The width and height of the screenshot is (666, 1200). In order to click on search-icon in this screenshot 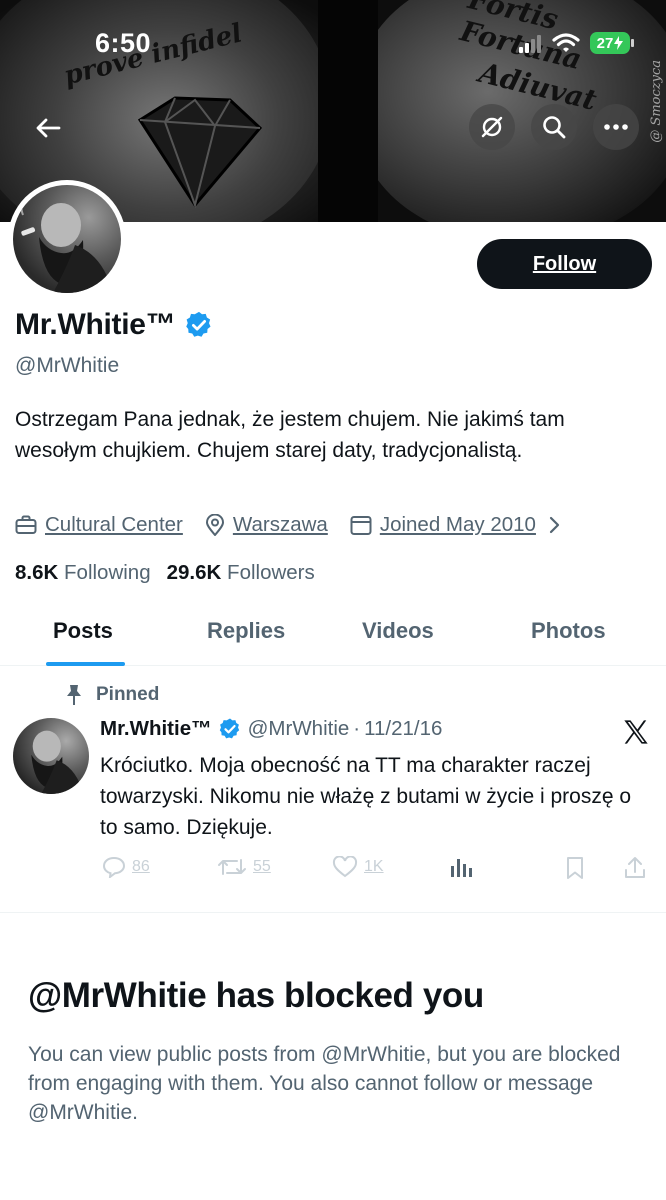, I will do `click(554, 127)`.